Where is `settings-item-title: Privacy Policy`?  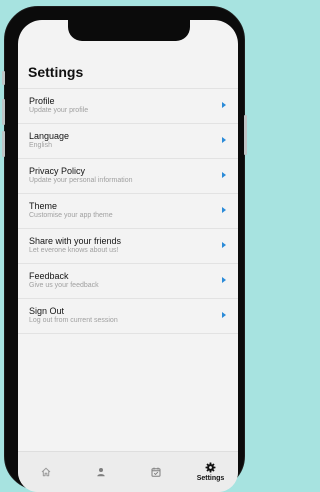 settings-item-title: Privacy Policy is located at coordinates (57, 171).